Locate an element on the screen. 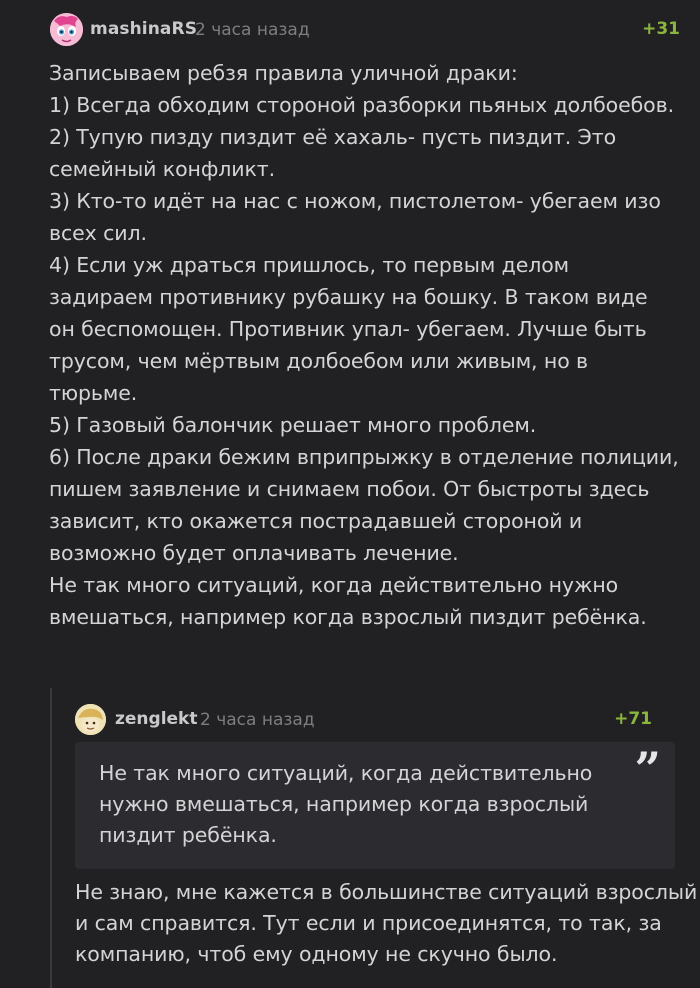 The height and width of the screenshot is (988, 700). thread-line is located at coordinates (51, 838).